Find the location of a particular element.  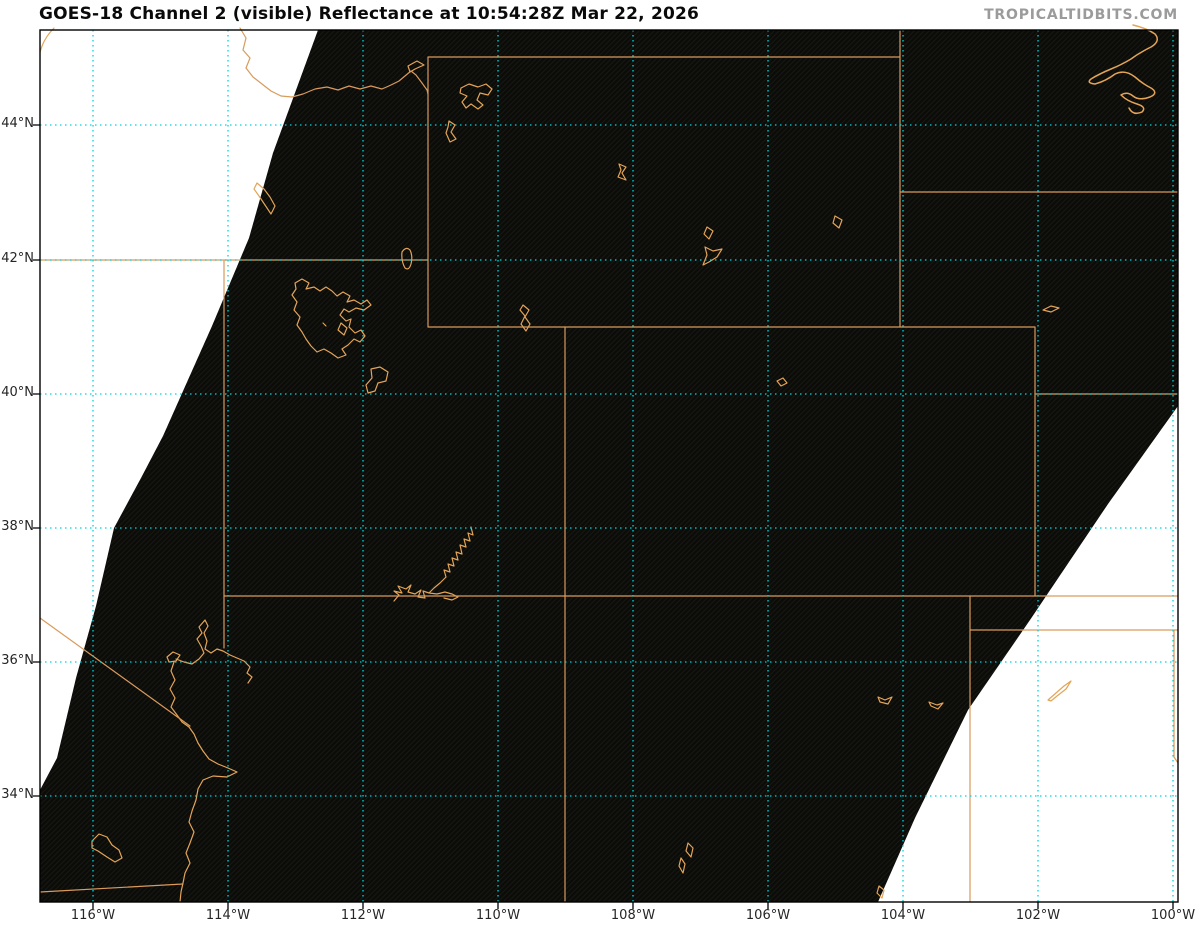

lat-tick-label-40n: 40°N is located at coordinates (17, 392).